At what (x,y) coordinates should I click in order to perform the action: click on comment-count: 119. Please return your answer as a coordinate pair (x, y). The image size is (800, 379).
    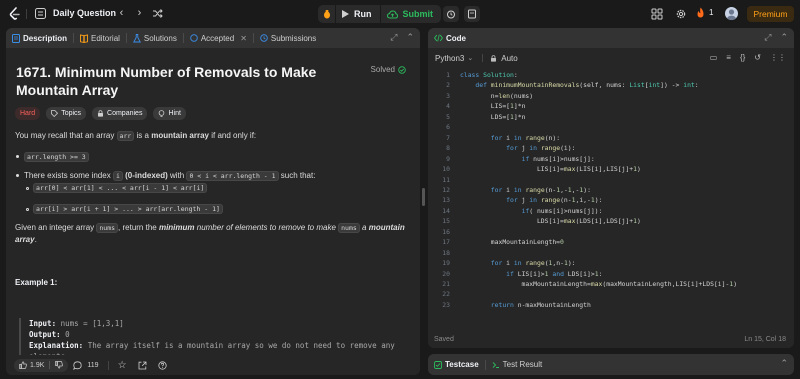
    Looking at the image, I should click on (93, 365).